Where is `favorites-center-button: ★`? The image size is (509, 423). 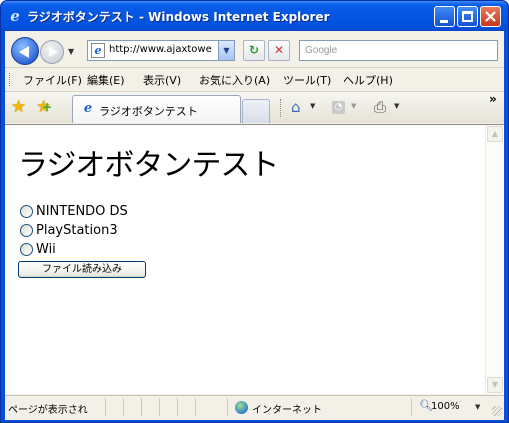 favorites-center-button: ★ is located at coordinates (18, 107).